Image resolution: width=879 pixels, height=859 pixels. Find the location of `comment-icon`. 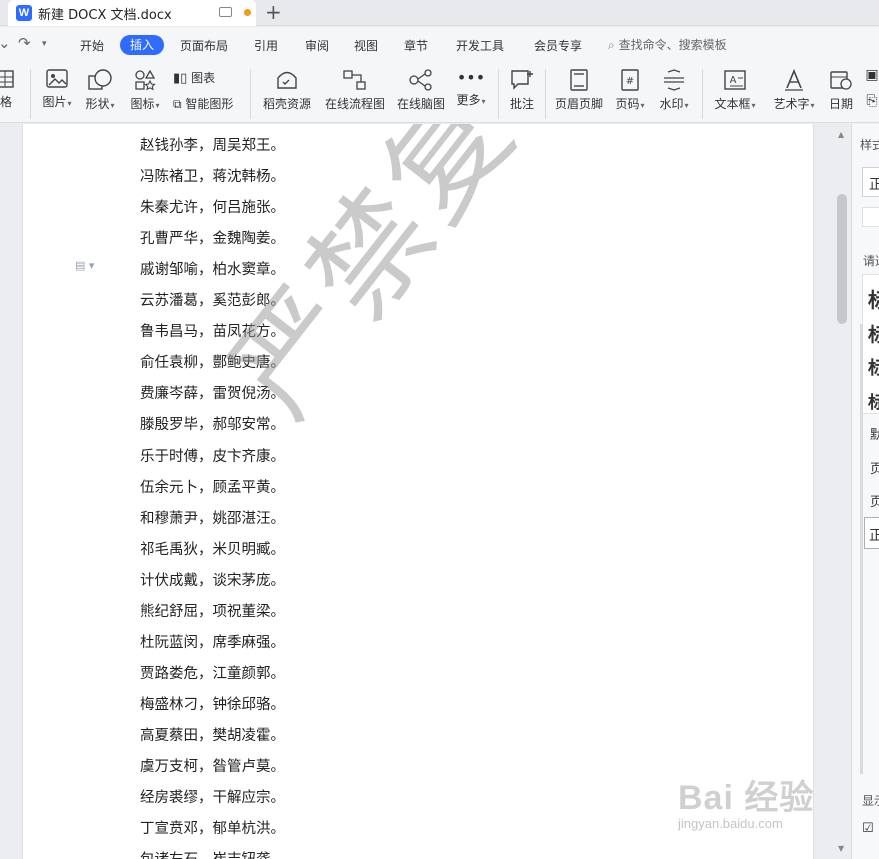

comment-icon is located at coordinates (522, 80).